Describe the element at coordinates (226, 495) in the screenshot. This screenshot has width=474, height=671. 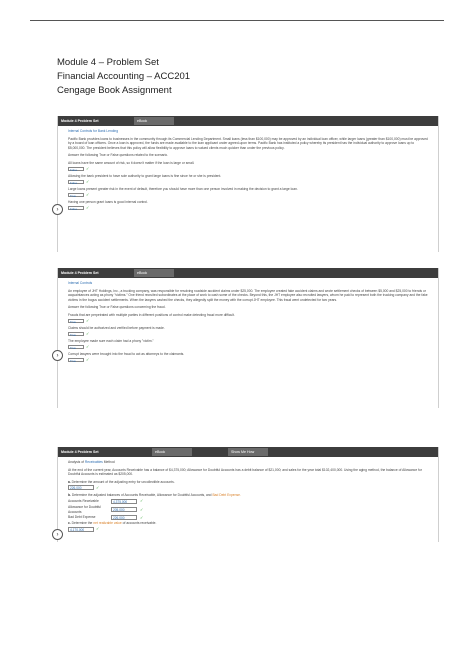
I see `question-b-link: Bad Debt Expense.` at that location.